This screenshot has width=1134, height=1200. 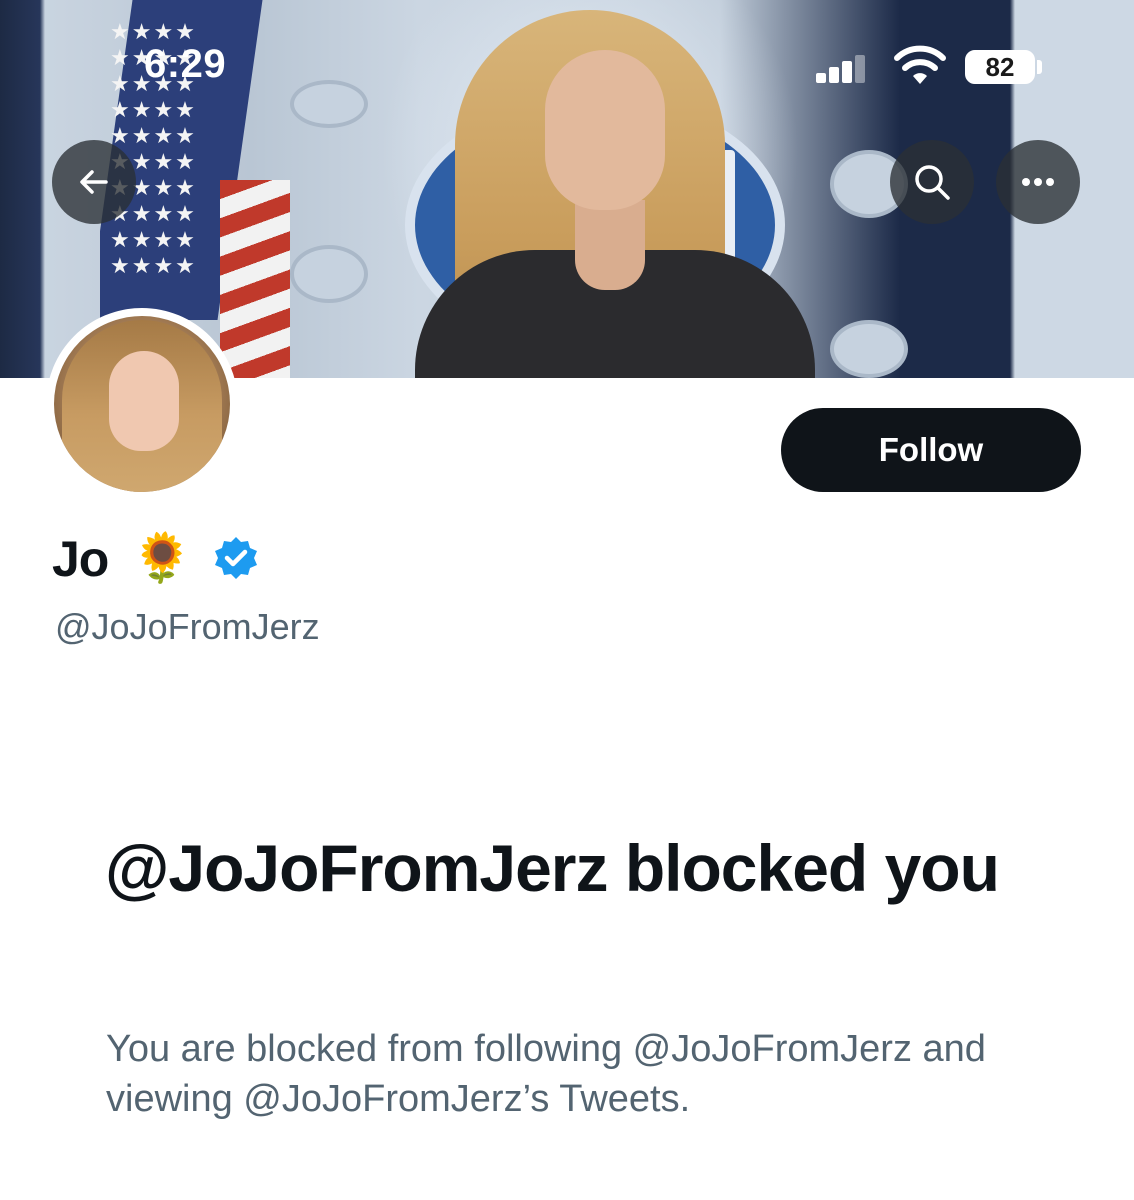 What do you see at coordinates (841, 69) in the screenshot?
I see `signal-icon` at bounding box center [841, 69].